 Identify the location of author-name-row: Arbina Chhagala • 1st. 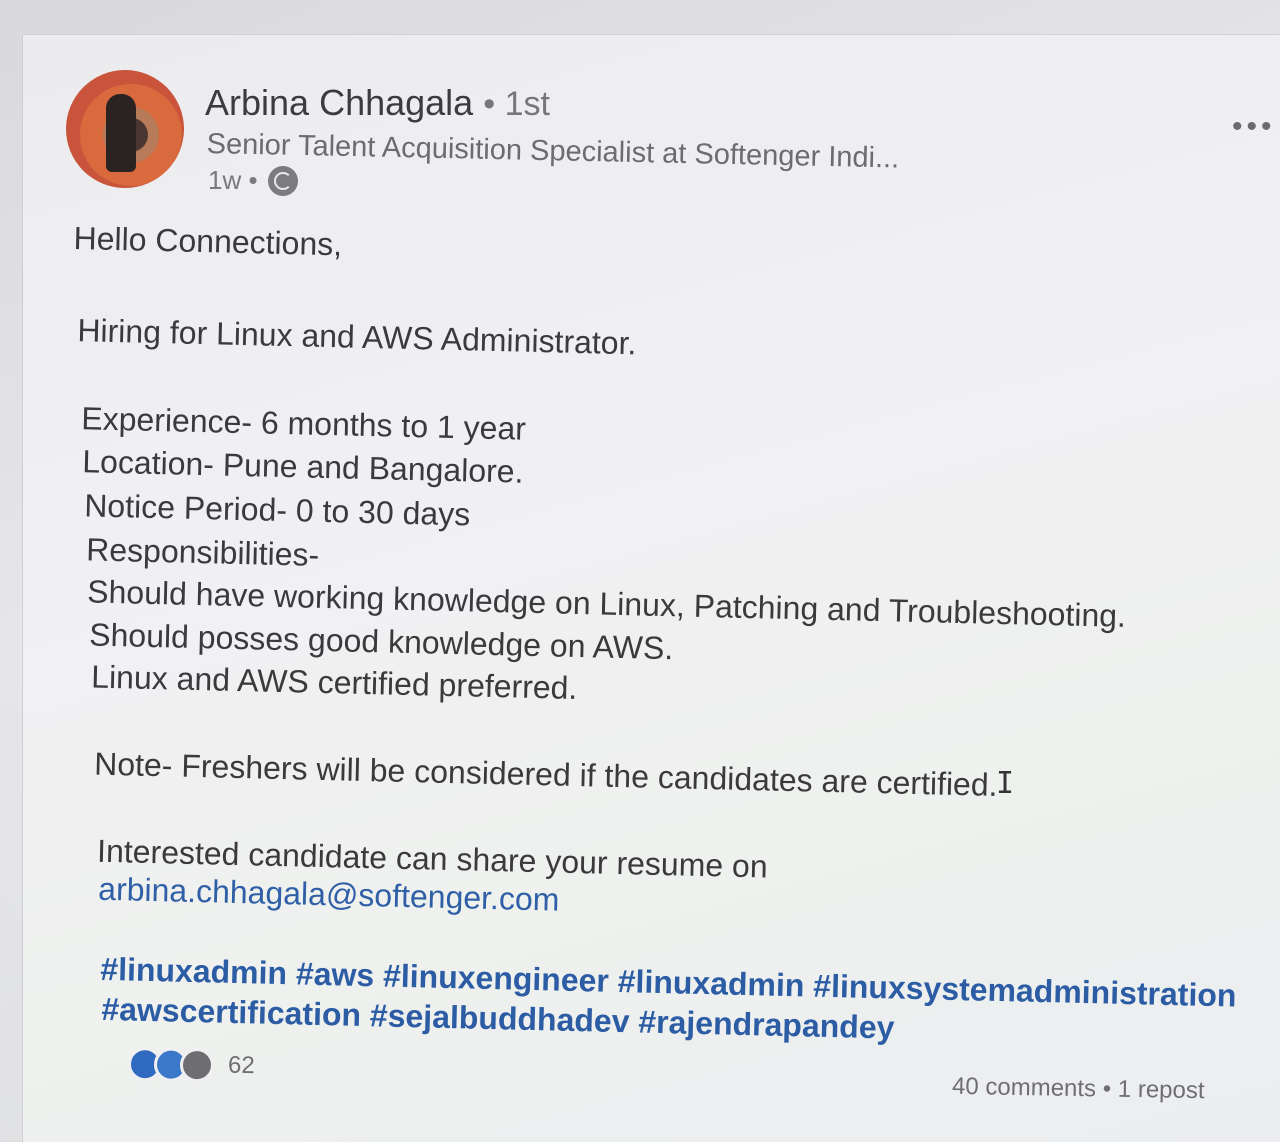
(377, 103).